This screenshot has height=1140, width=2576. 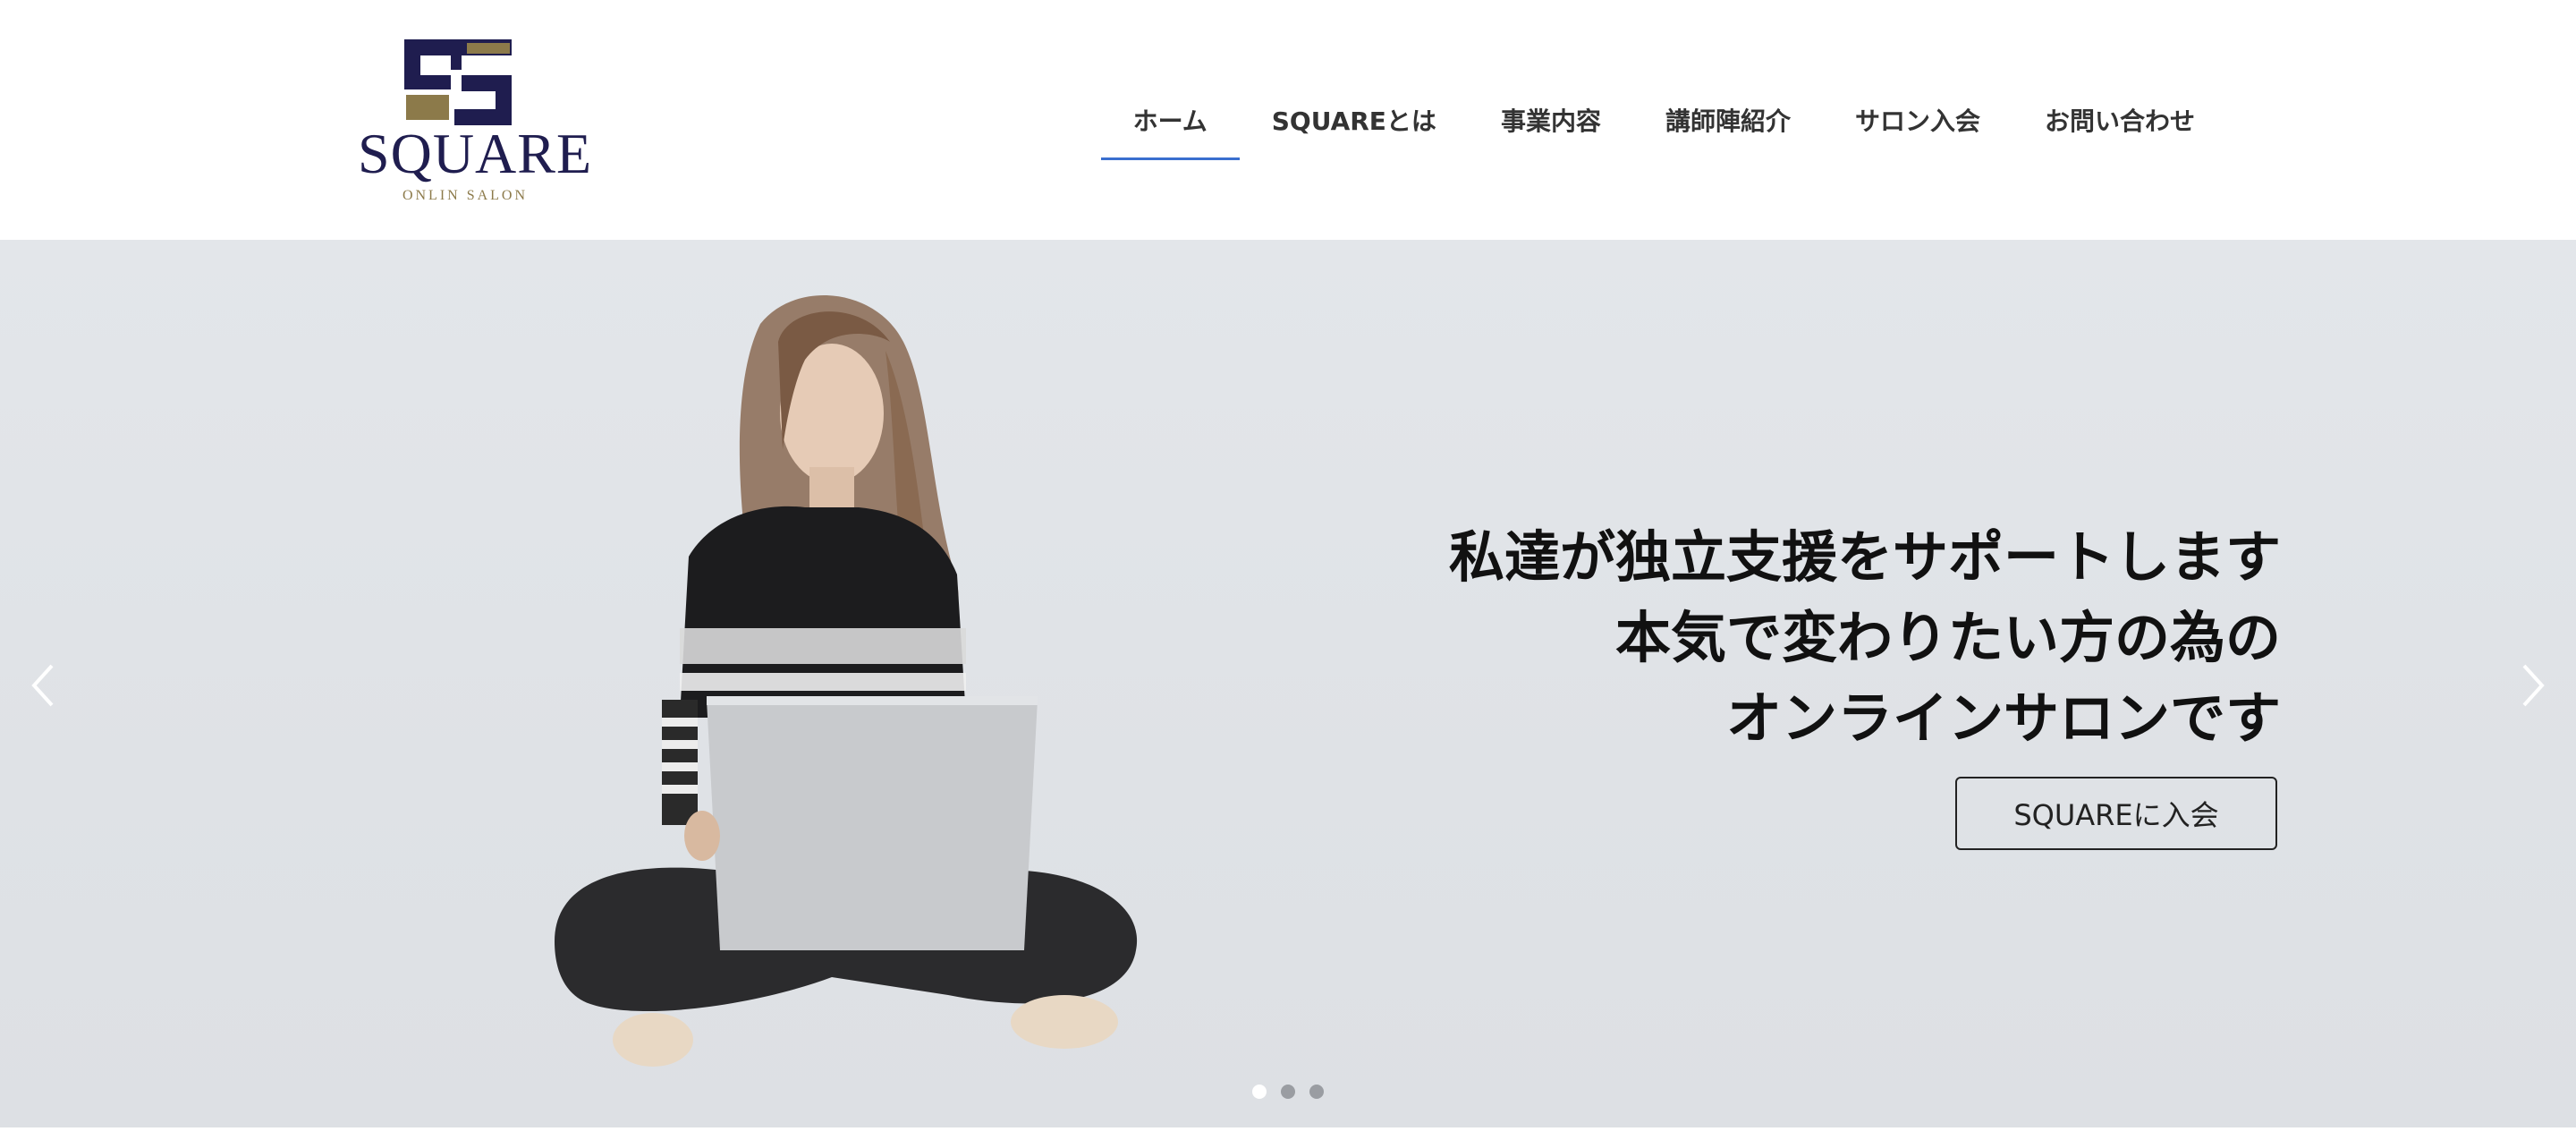 What do you see at coordinates (475, 153) in the screenshot?
I see `logo-wordmark: SQUARE` at bounding box center [475, 153].